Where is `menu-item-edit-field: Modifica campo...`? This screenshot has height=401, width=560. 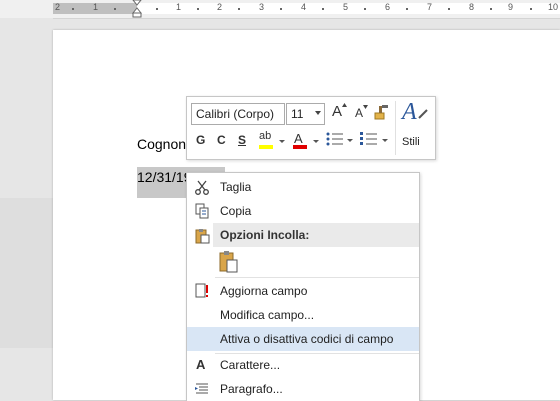
menu-item-edit-field: Modifica campo... is located at coordinates (303, 315).